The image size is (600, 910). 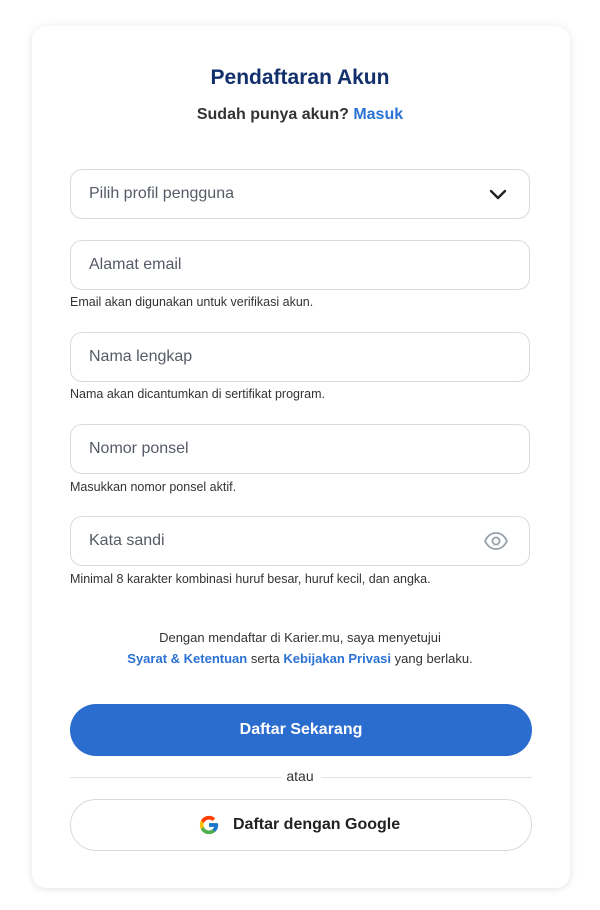 I want to click on password-field, so click(x=279, y=541).